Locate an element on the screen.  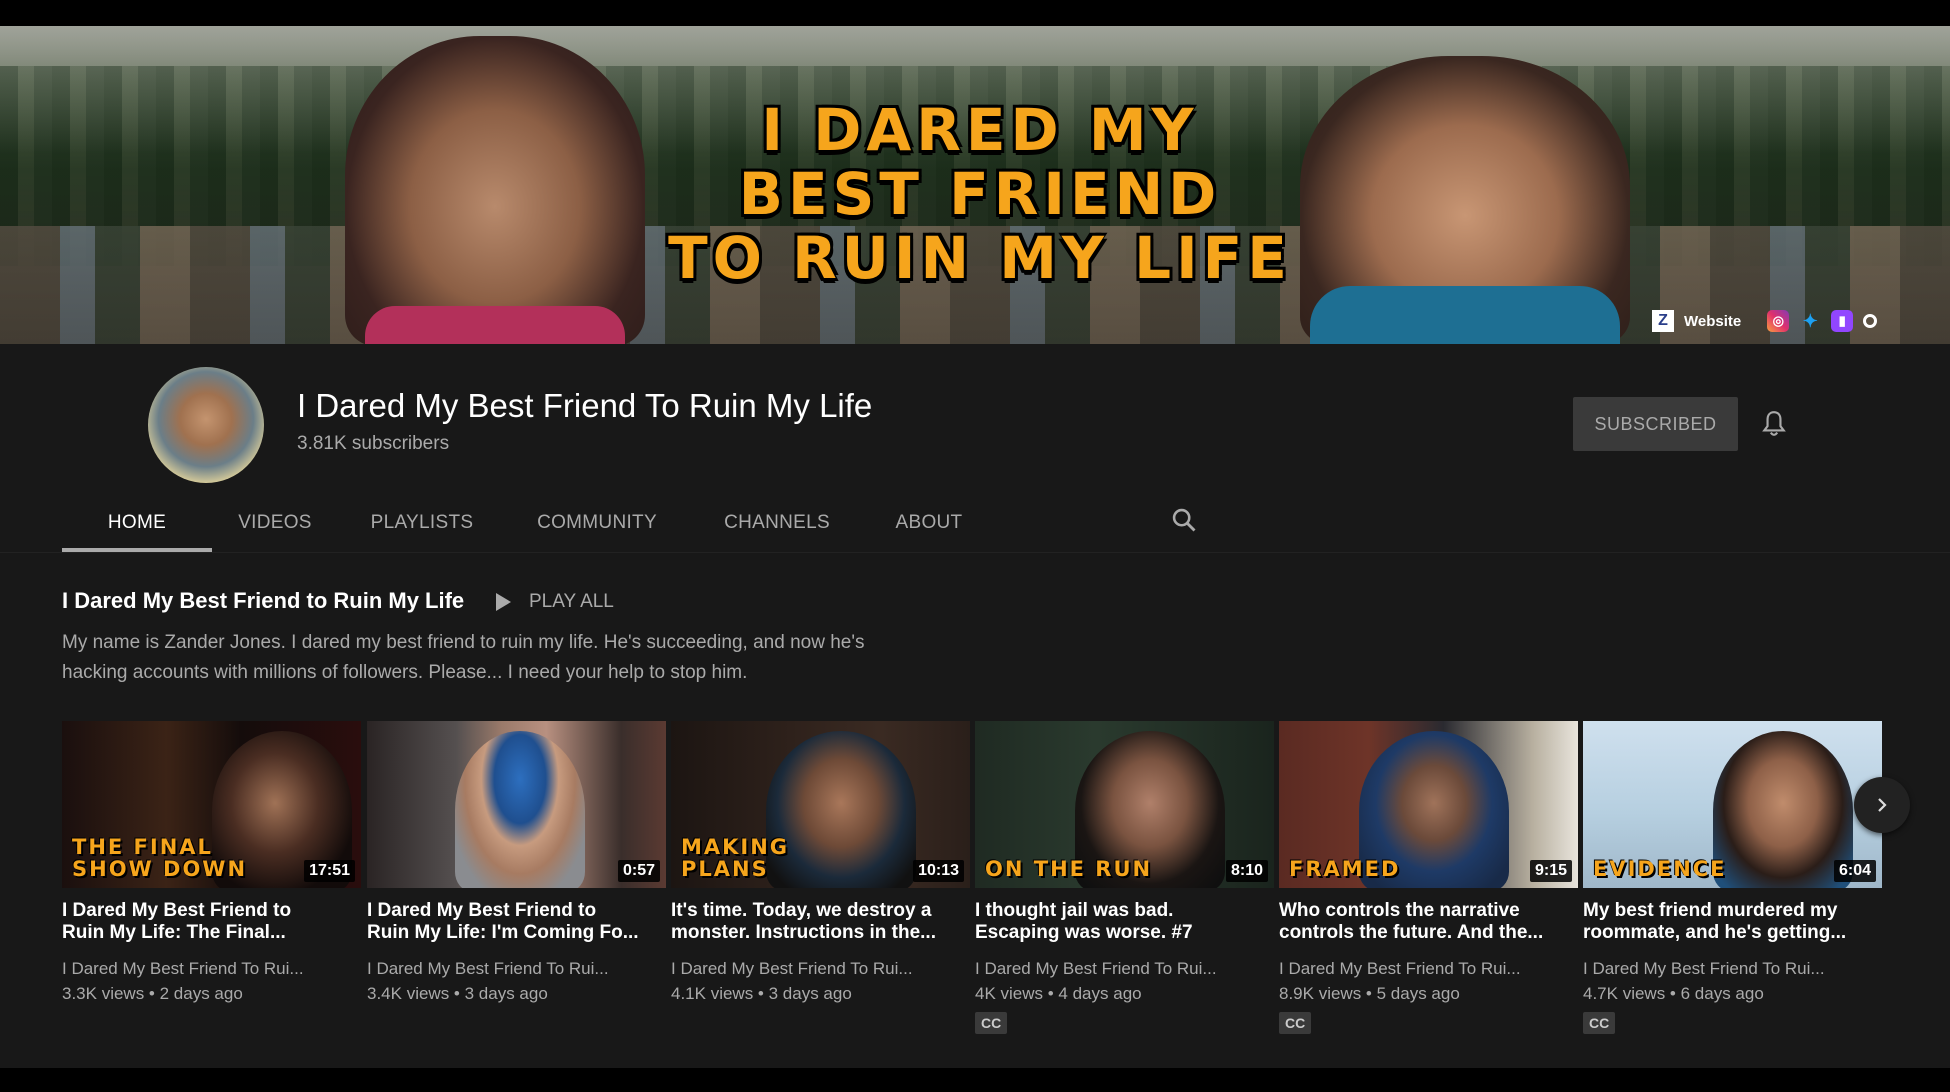
thumbnail-caption: ON THE RUN is located at coordinates (1068, 869).